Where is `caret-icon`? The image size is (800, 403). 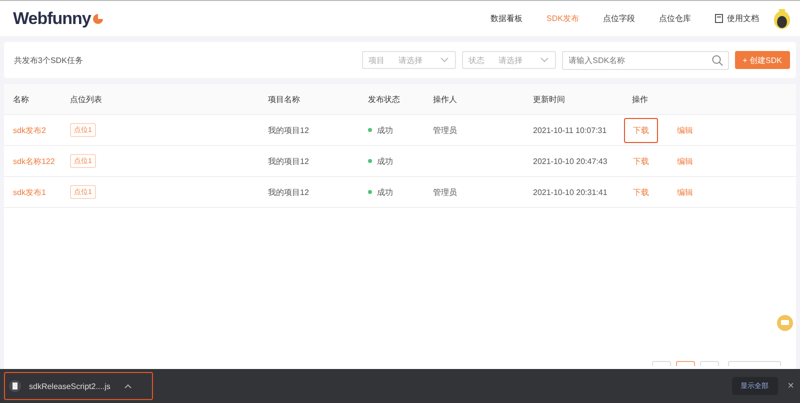
caret-icon is located at coordinates (128, 386).